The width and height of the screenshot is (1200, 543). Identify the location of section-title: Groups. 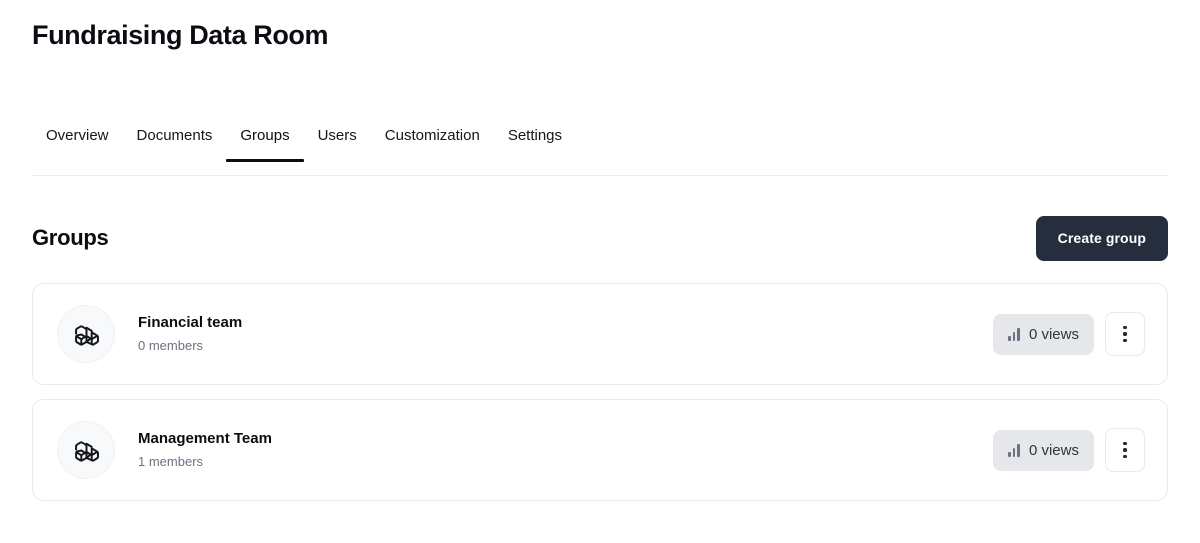
(70, 237).